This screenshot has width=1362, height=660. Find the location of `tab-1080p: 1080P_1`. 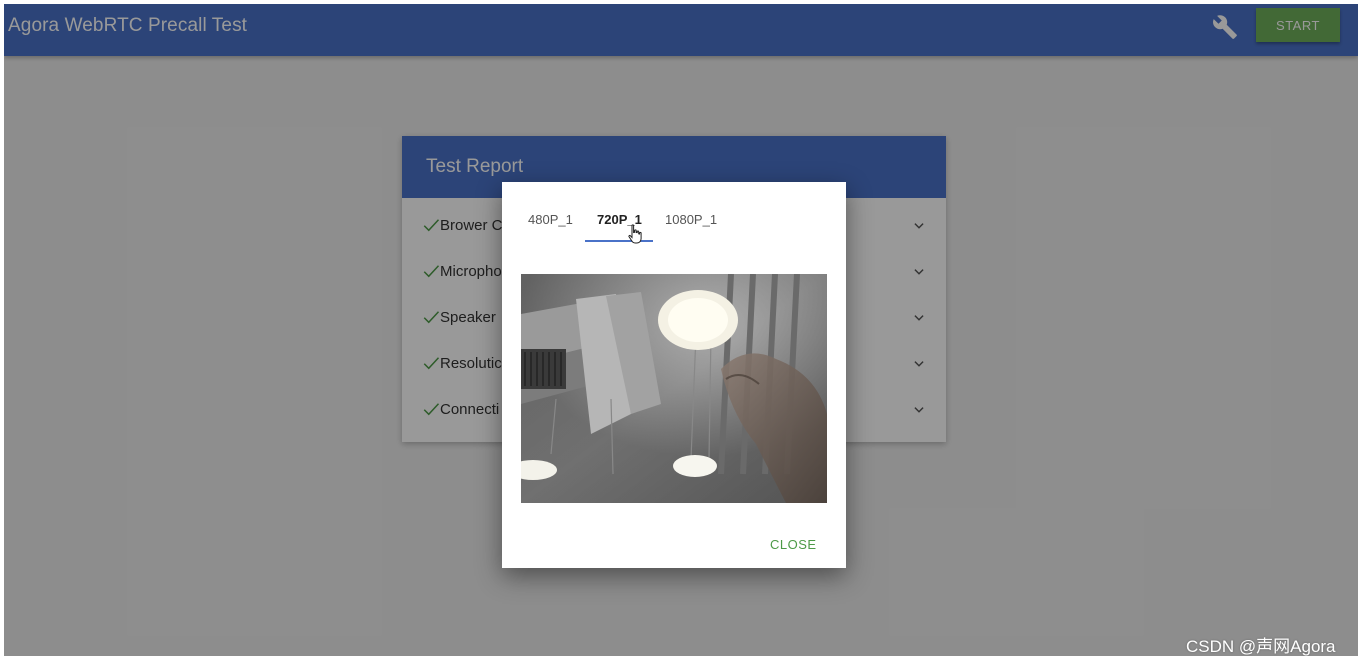

tab-1080p: 1080P_1 is located at coordinates (691, 219).